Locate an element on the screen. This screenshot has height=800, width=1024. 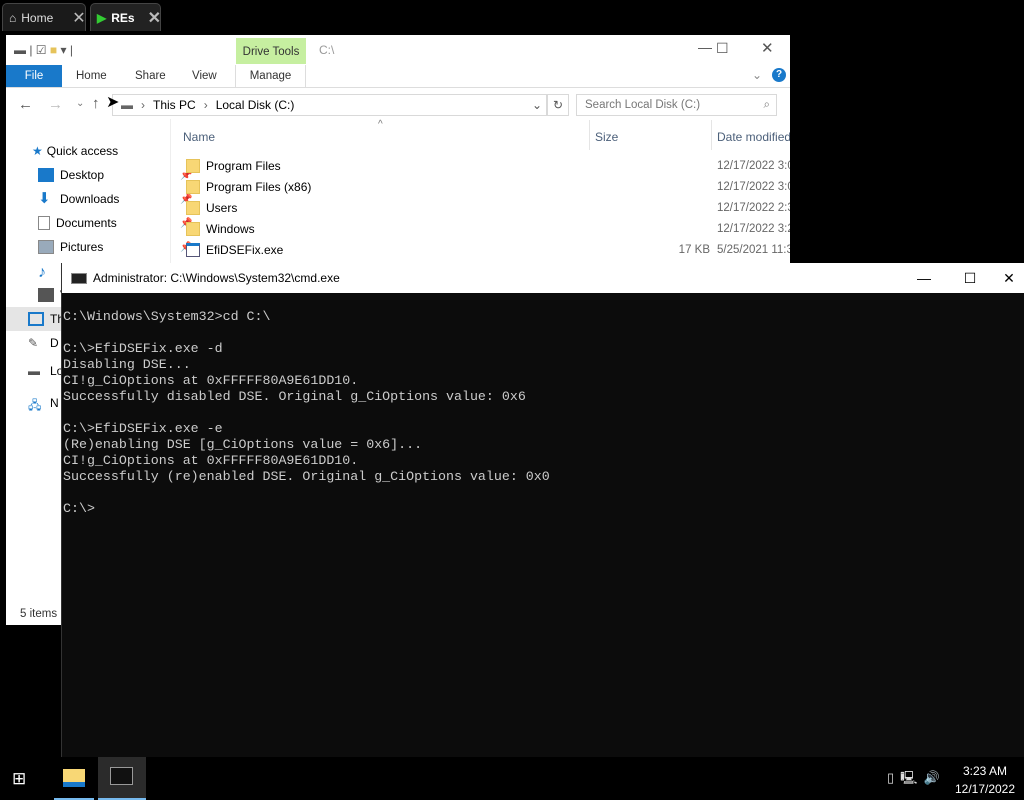
taskbar-cmd is located at coordinates (122, 778).